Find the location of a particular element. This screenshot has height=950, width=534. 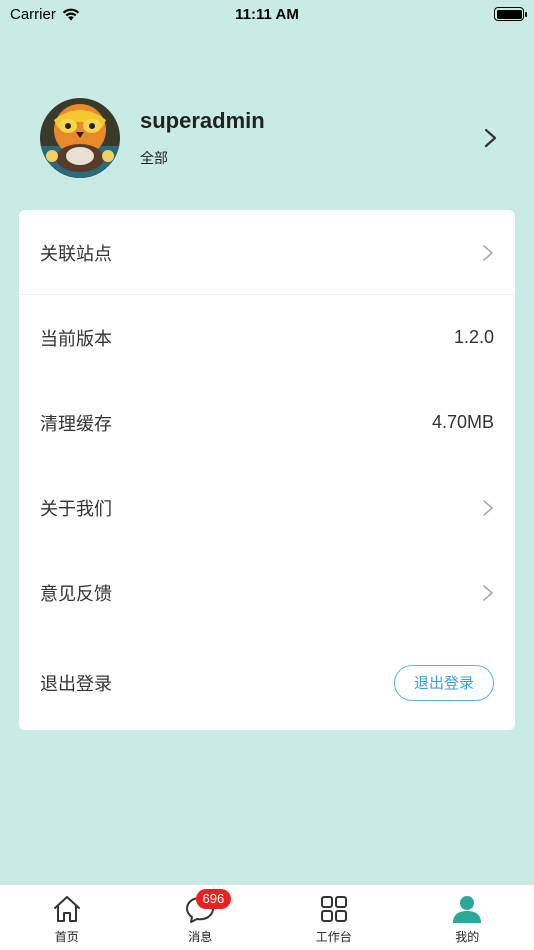

home-icon is located at coordinates (66, 909).